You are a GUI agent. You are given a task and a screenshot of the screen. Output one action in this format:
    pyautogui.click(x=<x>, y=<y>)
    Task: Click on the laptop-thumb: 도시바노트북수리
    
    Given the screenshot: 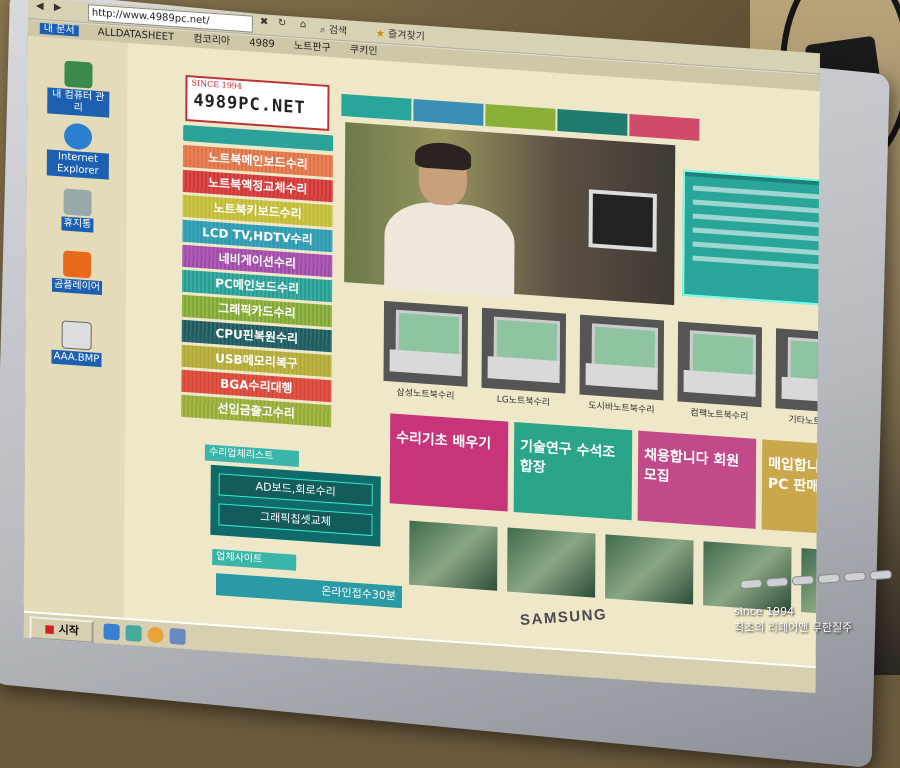 What is the action you would take?
    pyautogui.click(x=622, y=365)
    